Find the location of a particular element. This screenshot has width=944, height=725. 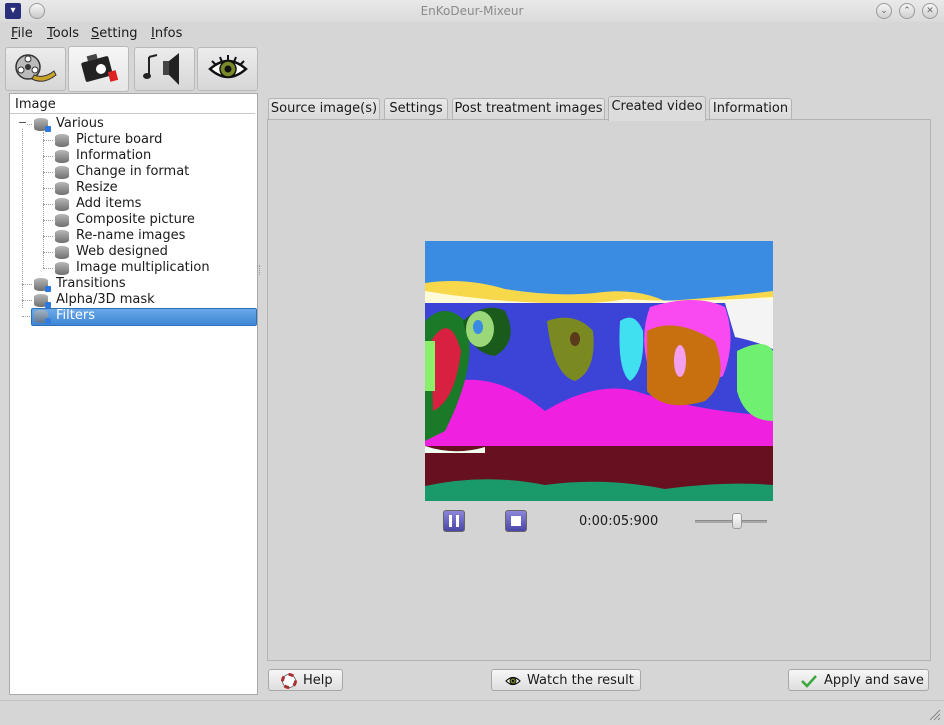

camera-icon is located at coordinates (99, 67).